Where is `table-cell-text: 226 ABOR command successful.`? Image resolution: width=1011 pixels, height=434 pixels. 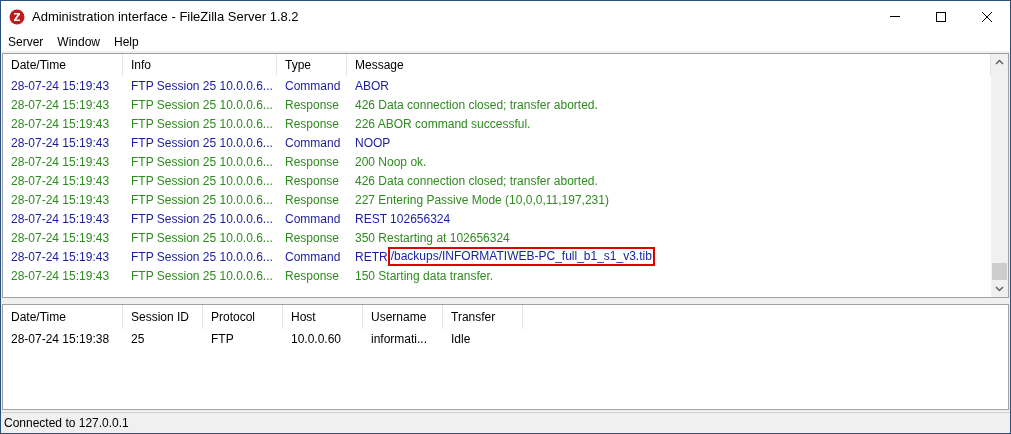 table-cell-text: 226 ABOR command successful. is located at coordinates (443, 124).